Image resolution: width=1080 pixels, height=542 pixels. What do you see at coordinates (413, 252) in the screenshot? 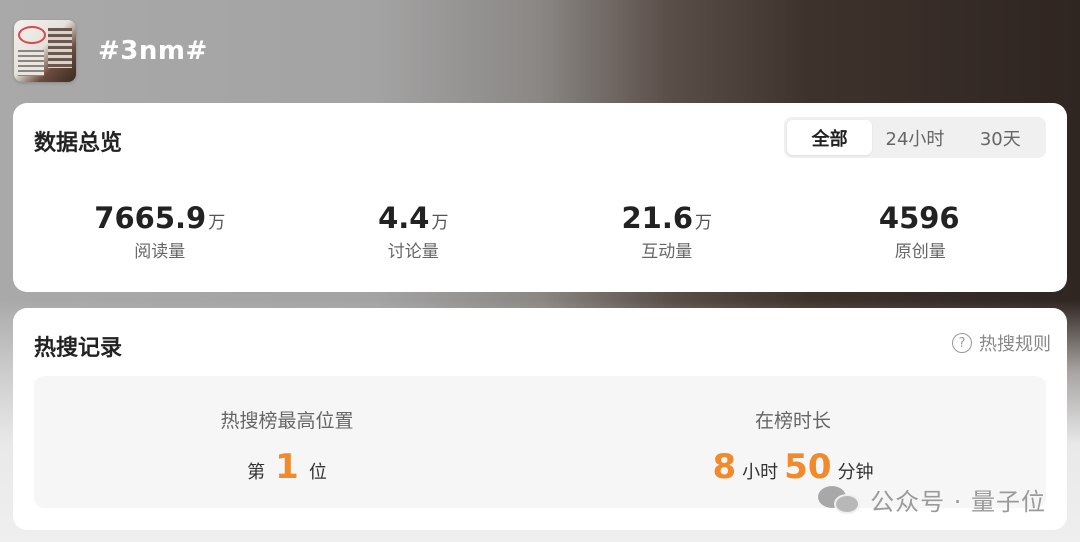
I see `stat-label: 讨论量` at bounding box center [413, 252].